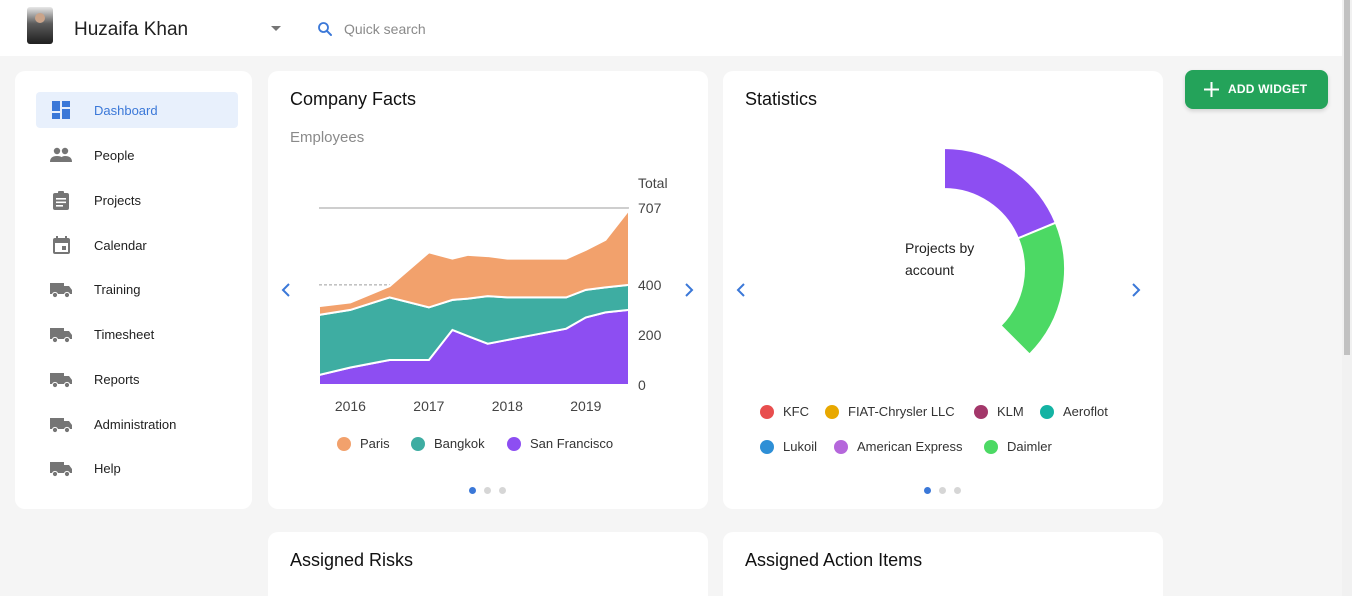 This screenshot has width=1352, height=596. I want to click on legend-label: Aeroflot, so click(1085, 411).